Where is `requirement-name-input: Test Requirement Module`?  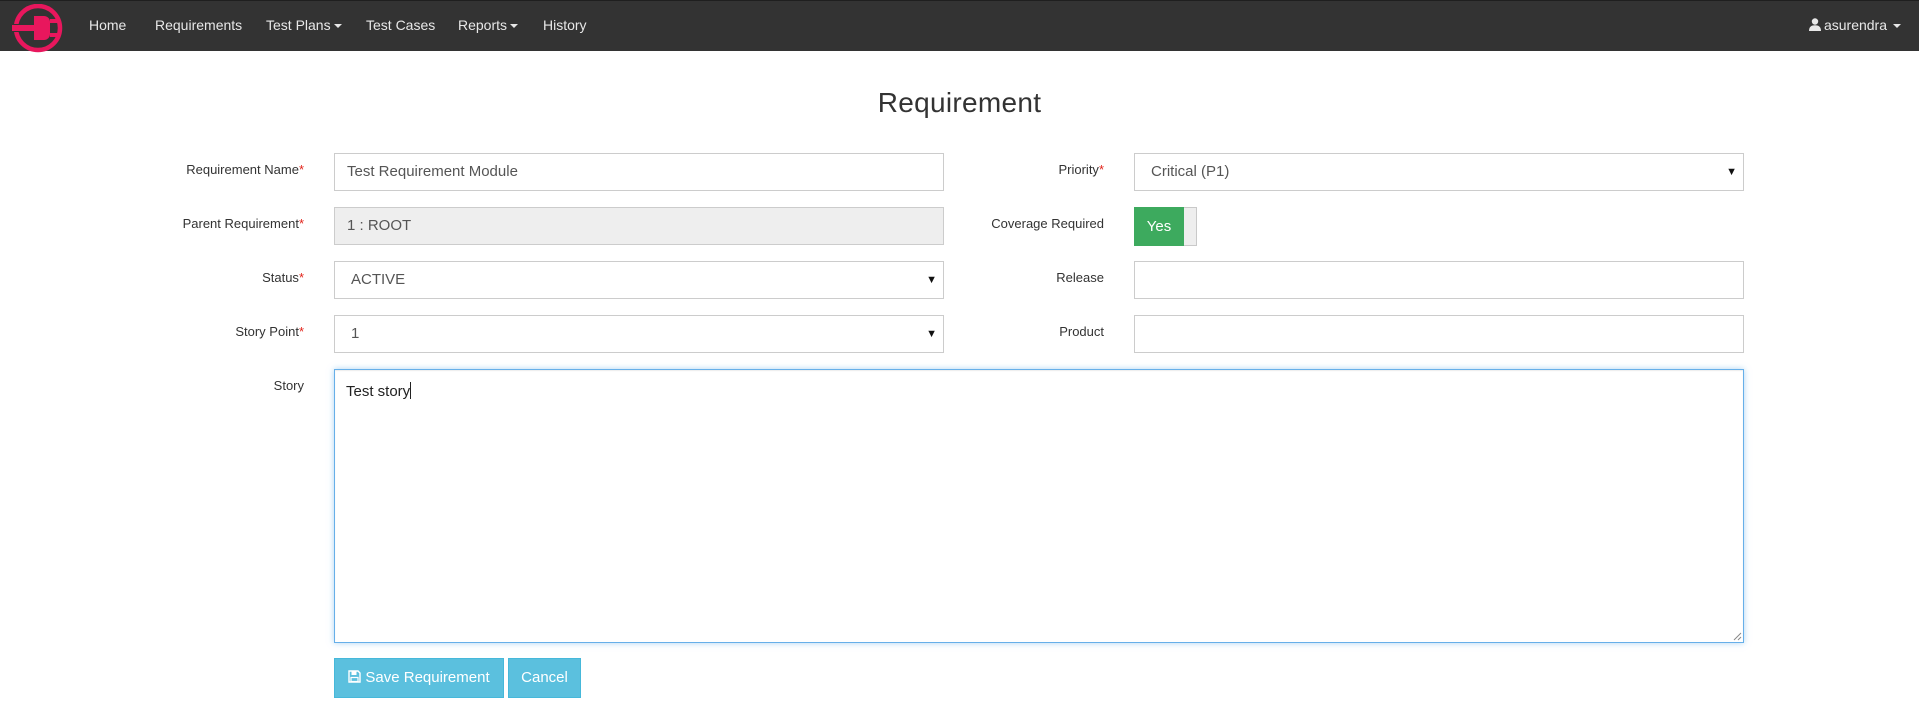 requirement-name-input: Test Requirement Module is located at coordinates (639, 172).